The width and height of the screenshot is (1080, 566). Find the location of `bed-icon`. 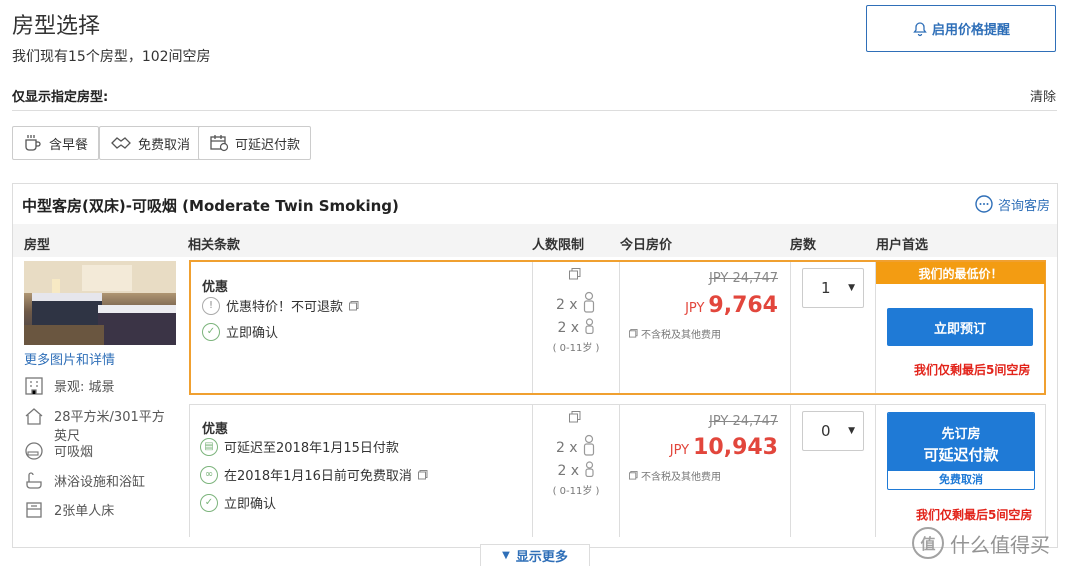

bed-icon is located at coordinates (34, 510).